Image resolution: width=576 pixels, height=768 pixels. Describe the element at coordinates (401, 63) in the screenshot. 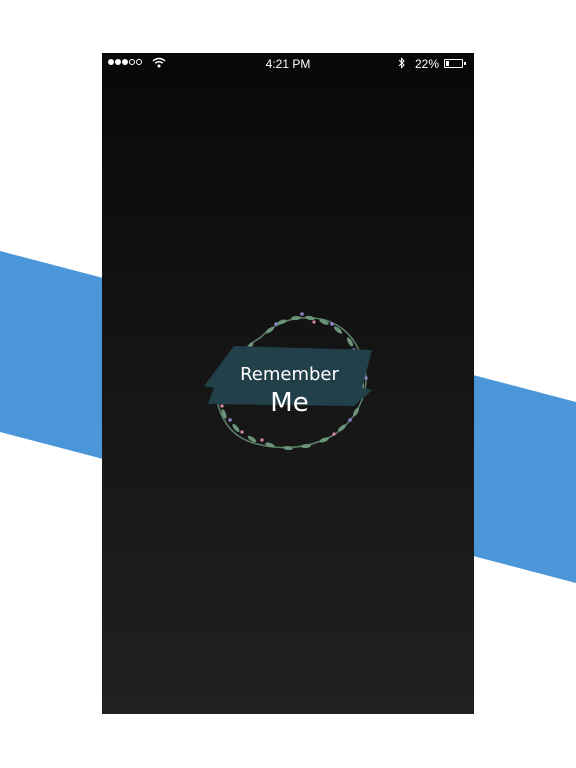

I see `bluetooth-icon` at that location.